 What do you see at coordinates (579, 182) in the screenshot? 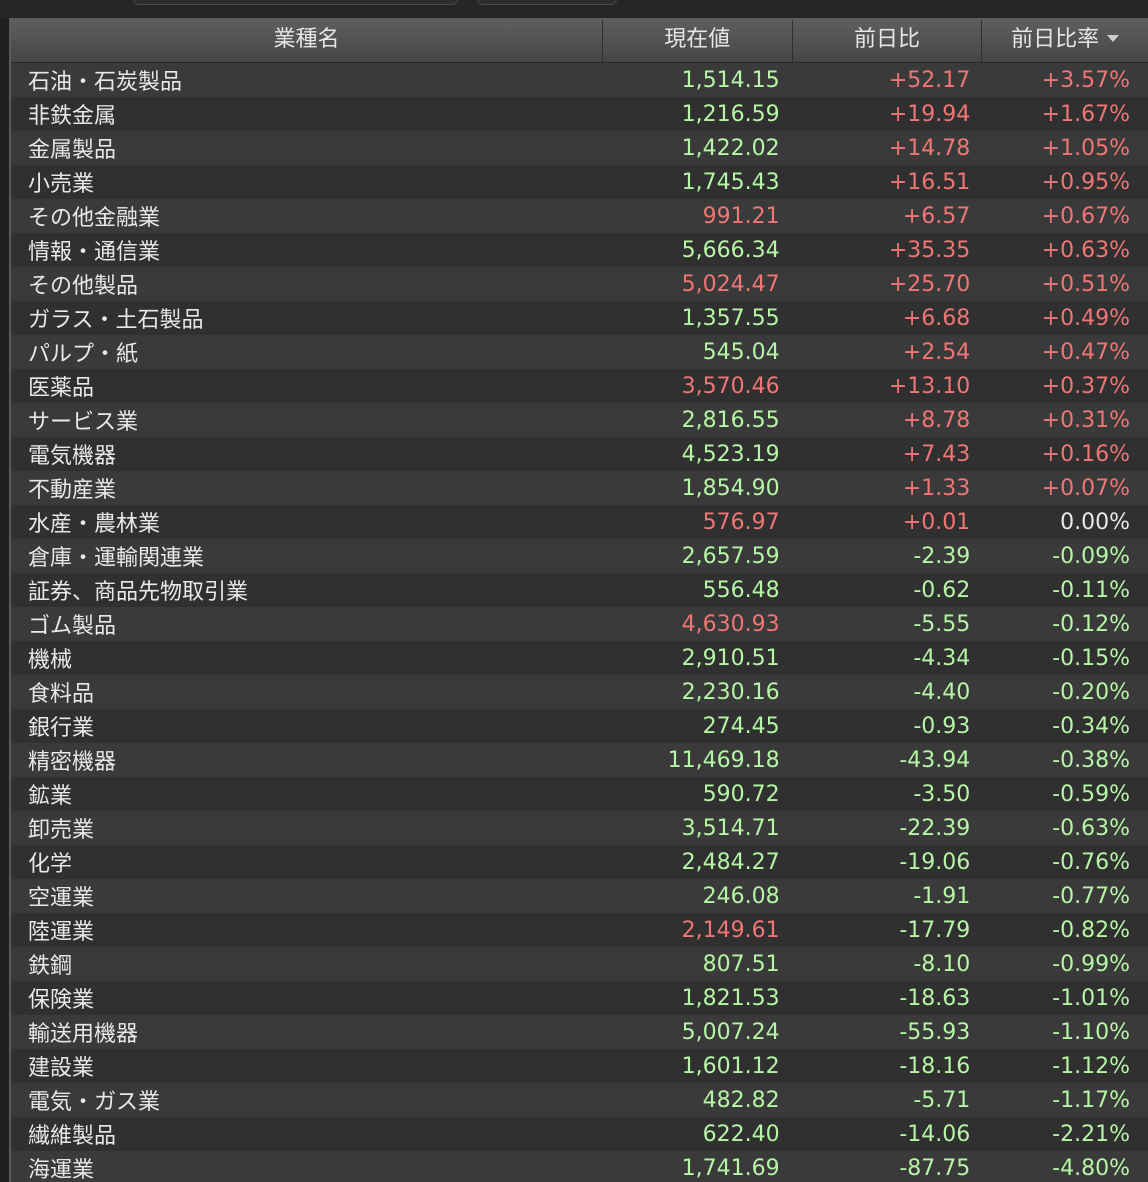
I see `table-row: 小売業 1,745.43 +16.51 +0.95%` at bounding box center [579, 182].